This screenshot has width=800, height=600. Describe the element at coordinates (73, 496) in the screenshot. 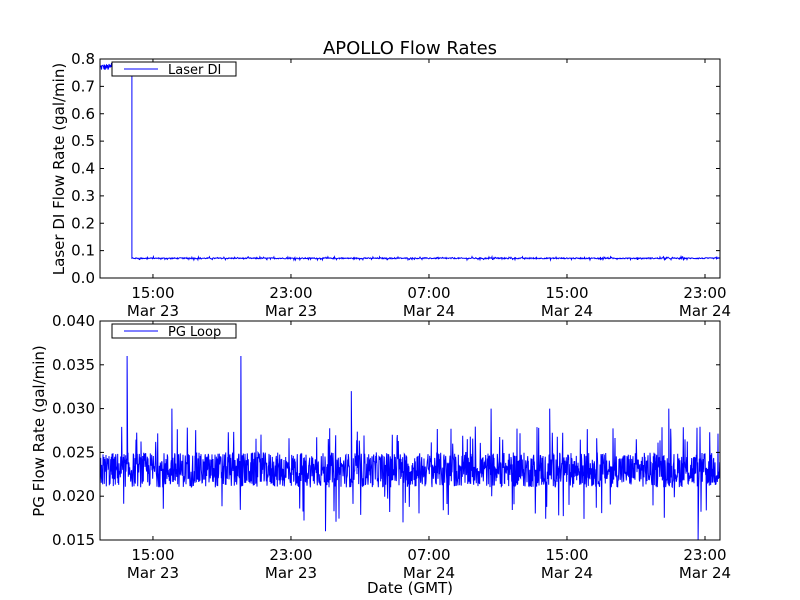

I see `chart1-ytick-label: 0.020` at that location.